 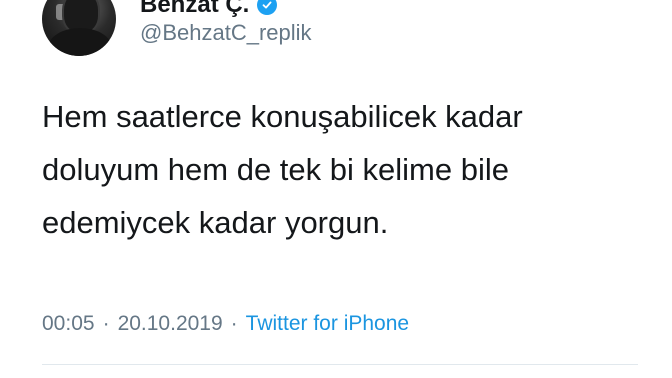 What do you see at coordinates (68, 324) in the screenshot?
I see `tweet-time: 00:05` at bounding box center [68, 324].